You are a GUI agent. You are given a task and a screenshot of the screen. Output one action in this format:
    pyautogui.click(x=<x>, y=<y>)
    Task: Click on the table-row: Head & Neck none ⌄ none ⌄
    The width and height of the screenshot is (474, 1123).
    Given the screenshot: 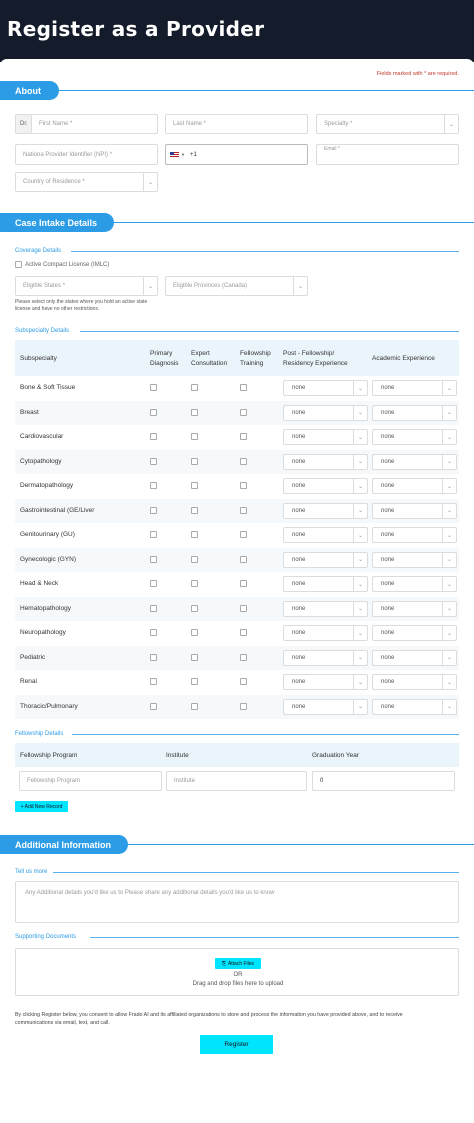 What is the action you would take?
    pyautogui.click(x=237, y=584)
    